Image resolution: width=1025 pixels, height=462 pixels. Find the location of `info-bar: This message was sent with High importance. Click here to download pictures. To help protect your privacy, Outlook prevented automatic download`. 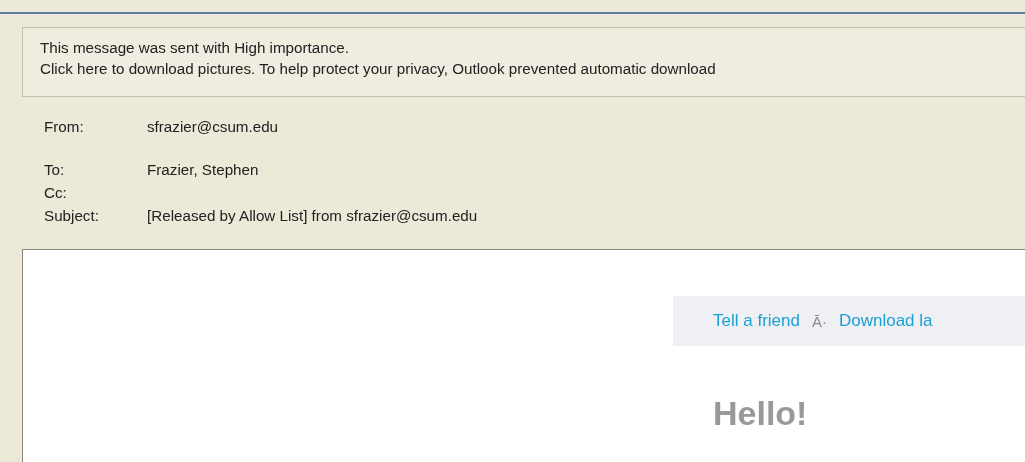

info-bar: This message was sent with High importance. Click here to download pictures. To help protect your privacy, Outlook prevented automatic download is located at coordinates (523, 62).